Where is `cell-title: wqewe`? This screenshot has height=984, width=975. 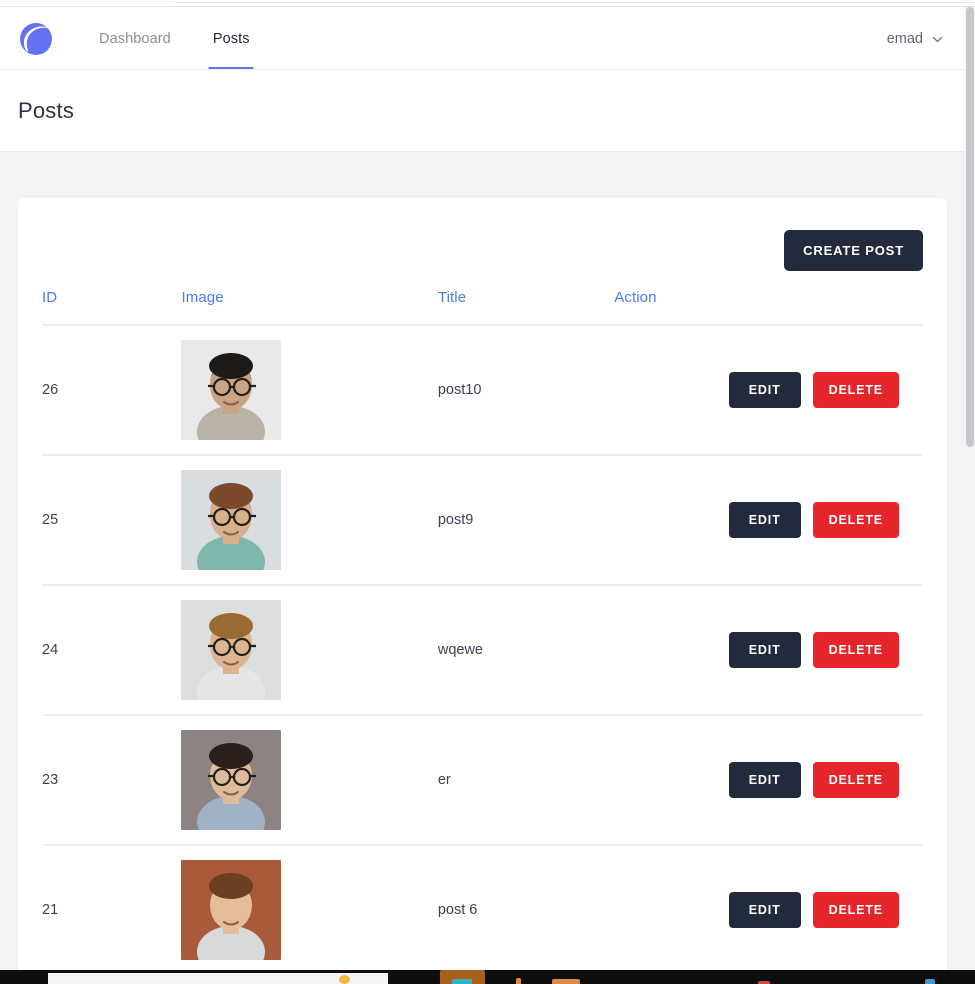
cell-title: wqewe is located at coordinates (526, 650).